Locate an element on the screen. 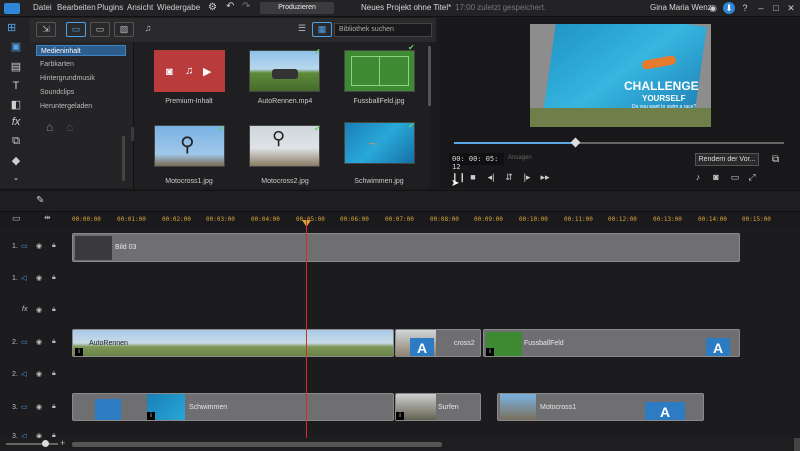 The image size is (800, 451). timeline-clip-surfen: i Surfen is located at coordinates (438, 407).